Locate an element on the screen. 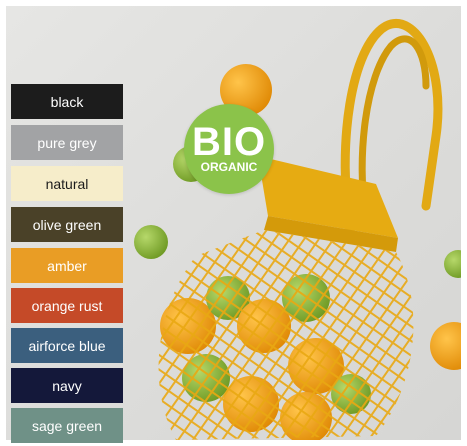 The width and height of the screenshot is (467, 446). swatch-label: navy is located at coordinates (67, 385).